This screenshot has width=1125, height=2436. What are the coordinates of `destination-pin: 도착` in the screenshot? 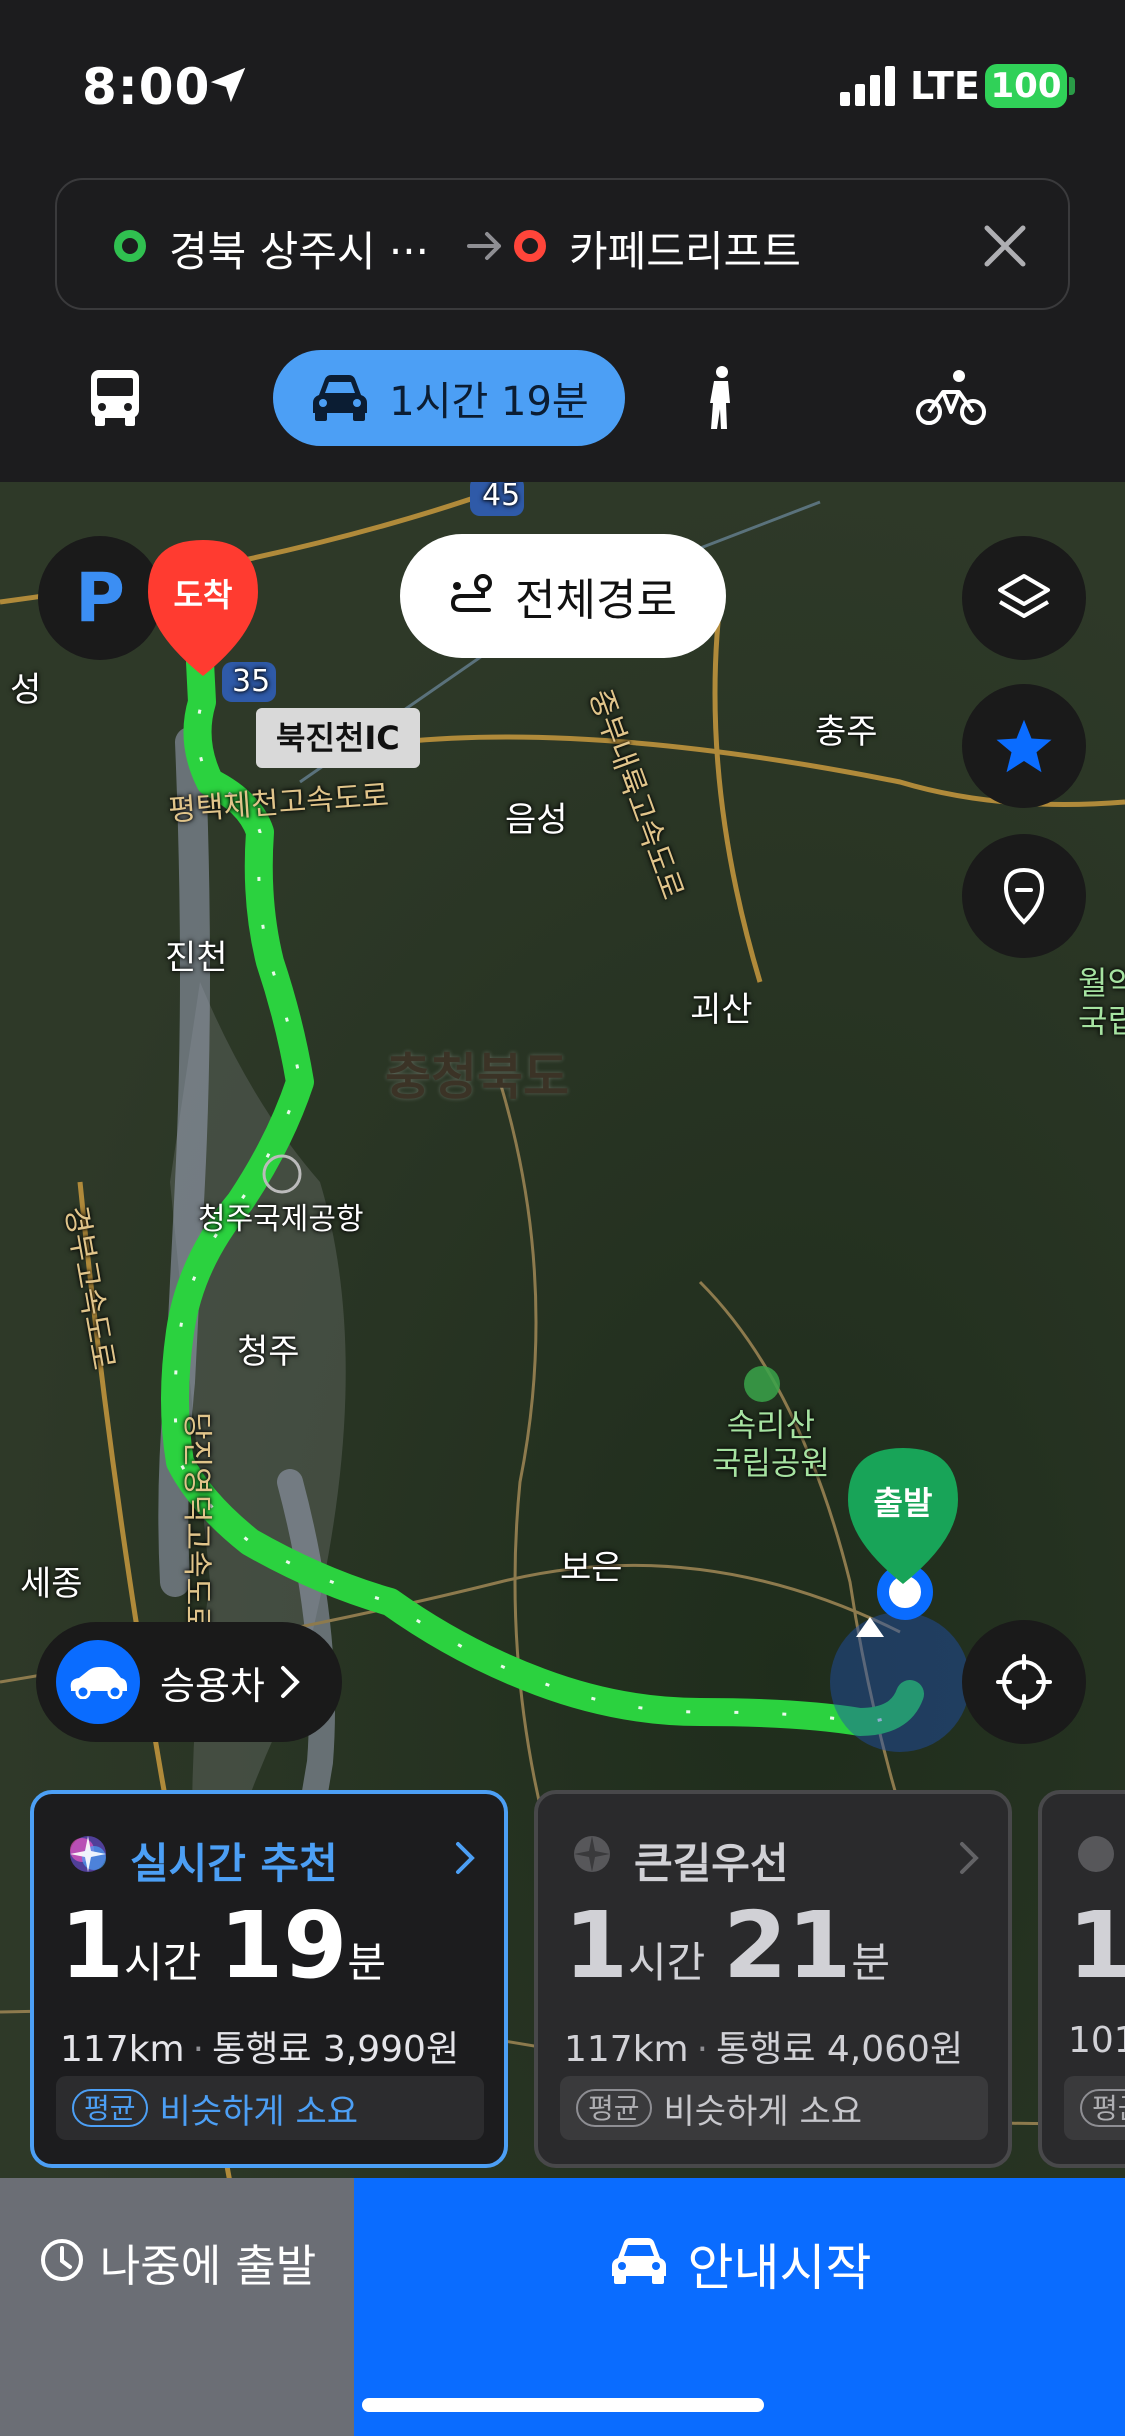 It's located at (203, 610).